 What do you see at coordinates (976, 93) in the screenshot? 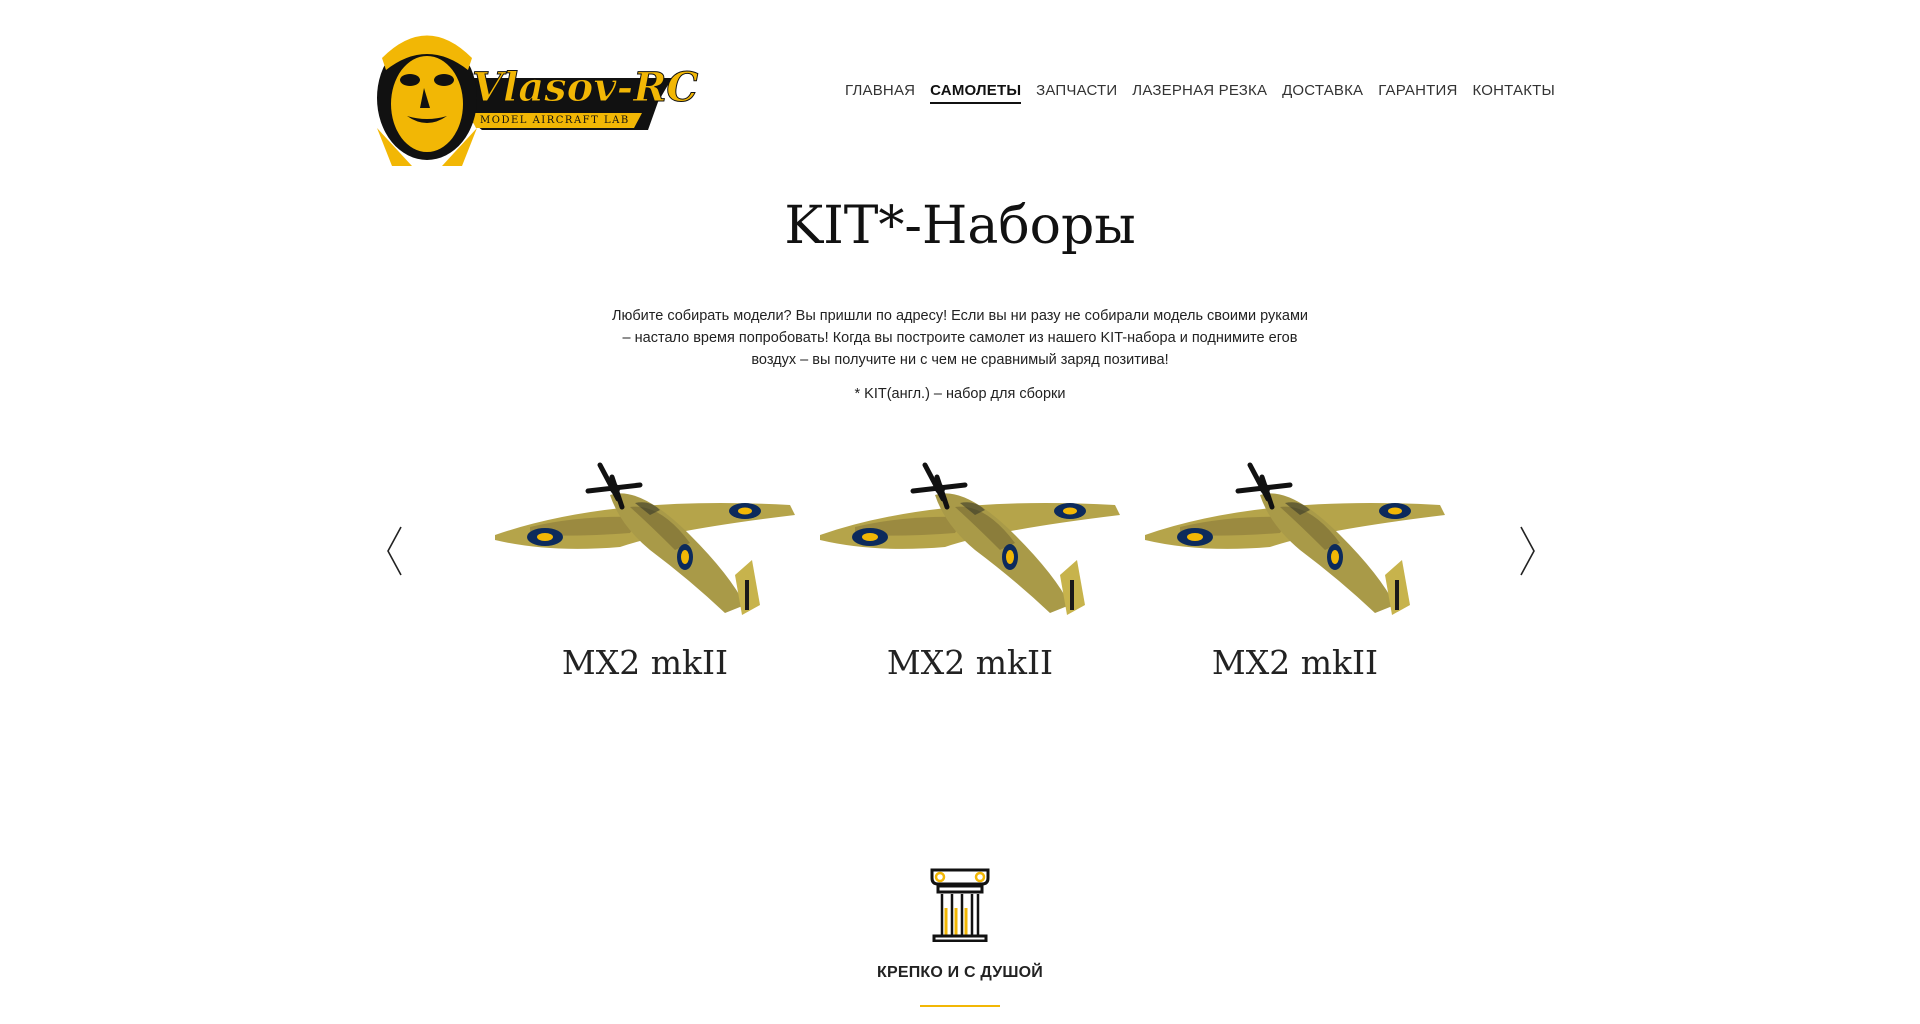
I see `nav-item-planes: САМОЛЕТЫ` at bounding box center [976, 93].